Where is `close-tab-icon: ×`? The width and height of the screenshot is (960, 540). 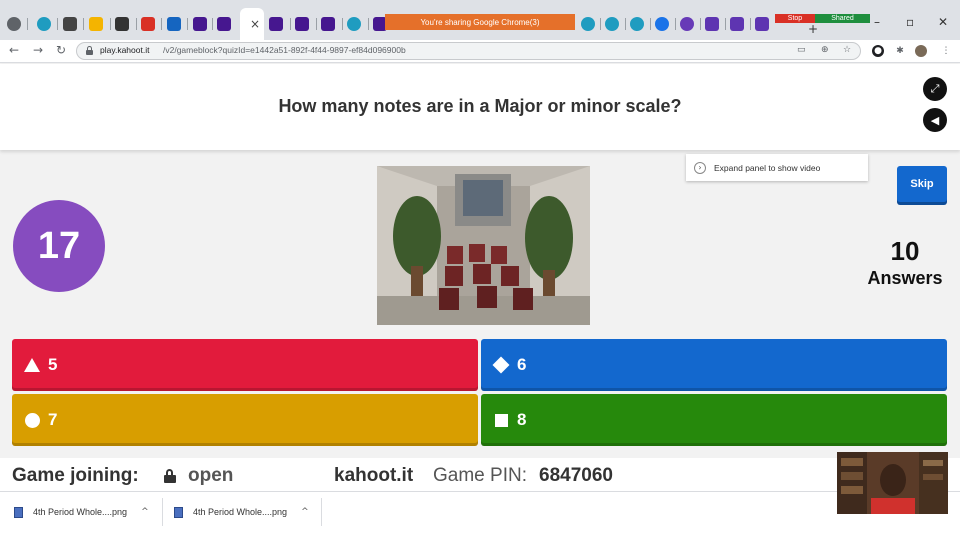
close-tab-icon: × is located at coordinates (255, 24).